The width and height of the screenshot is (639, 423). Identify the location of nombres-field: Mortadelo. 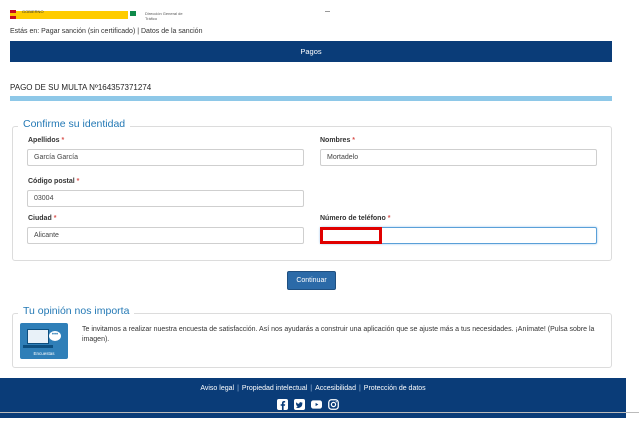
(458, 157).